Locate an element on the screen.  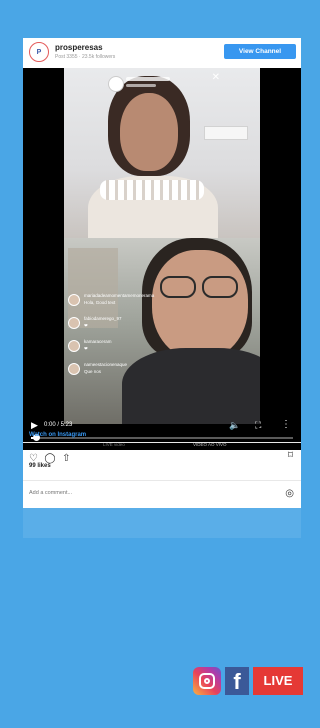
fullscreen-icon: ⛶ is located at coordinates (258, 425).